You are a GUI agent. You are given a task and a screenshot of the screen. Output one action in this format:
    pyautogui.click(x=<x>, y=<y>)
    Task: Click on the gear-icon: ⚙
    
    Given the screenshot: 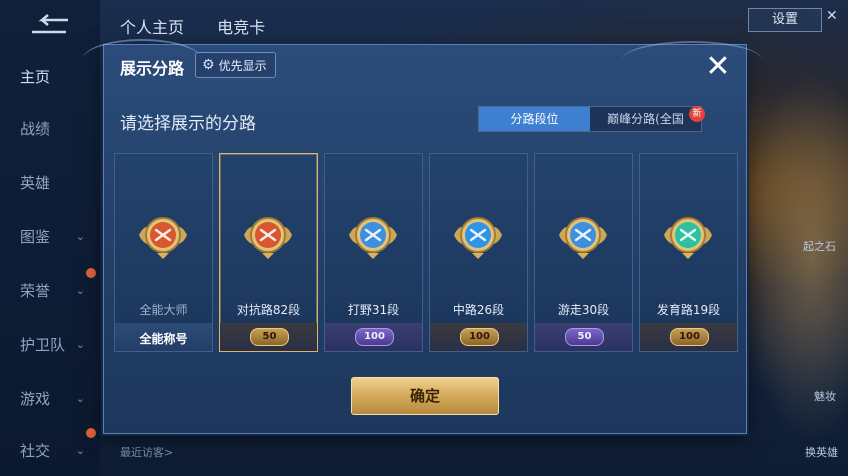 What is the action you would take?
    pyautogui.click(x=208, y=65)
    